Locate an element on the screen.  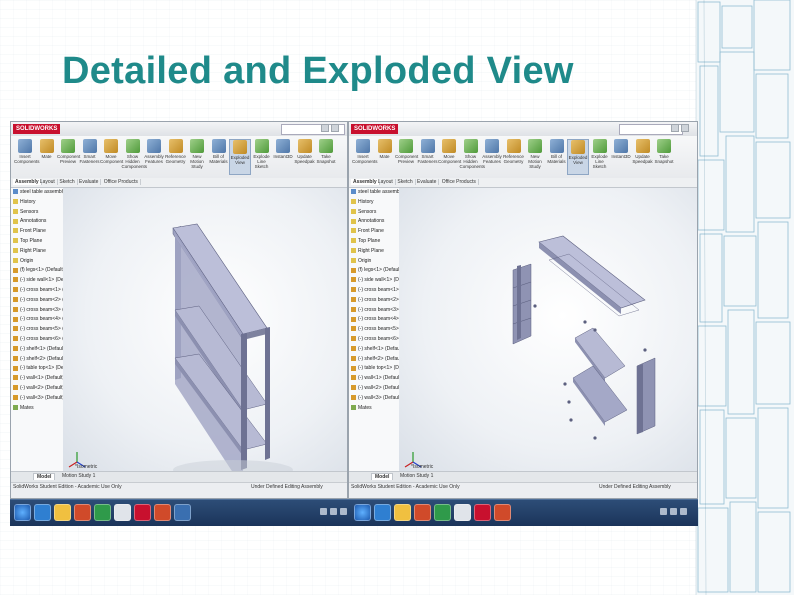
ribbon-button: Component Preview is located at coordinates (68, 151).